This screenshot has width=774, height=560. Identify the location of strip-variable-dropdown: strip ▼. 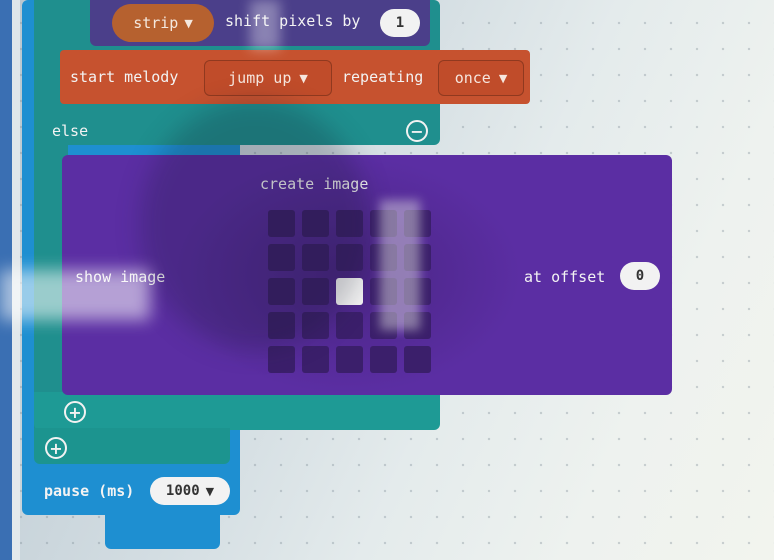
(163, 23).